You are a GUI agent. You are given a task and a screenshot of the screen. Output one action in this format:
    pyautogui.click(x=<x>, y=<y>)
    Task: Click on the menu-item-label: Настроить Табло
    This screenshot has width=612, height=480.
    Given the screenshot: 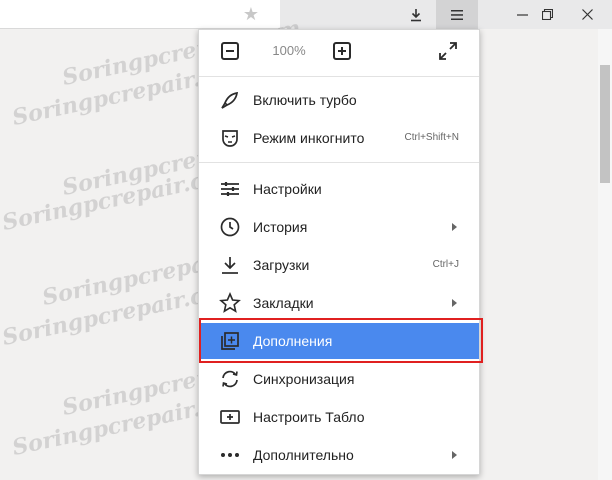 What is the action you would take?
    pyautogui.click(x=309, y=417)
    